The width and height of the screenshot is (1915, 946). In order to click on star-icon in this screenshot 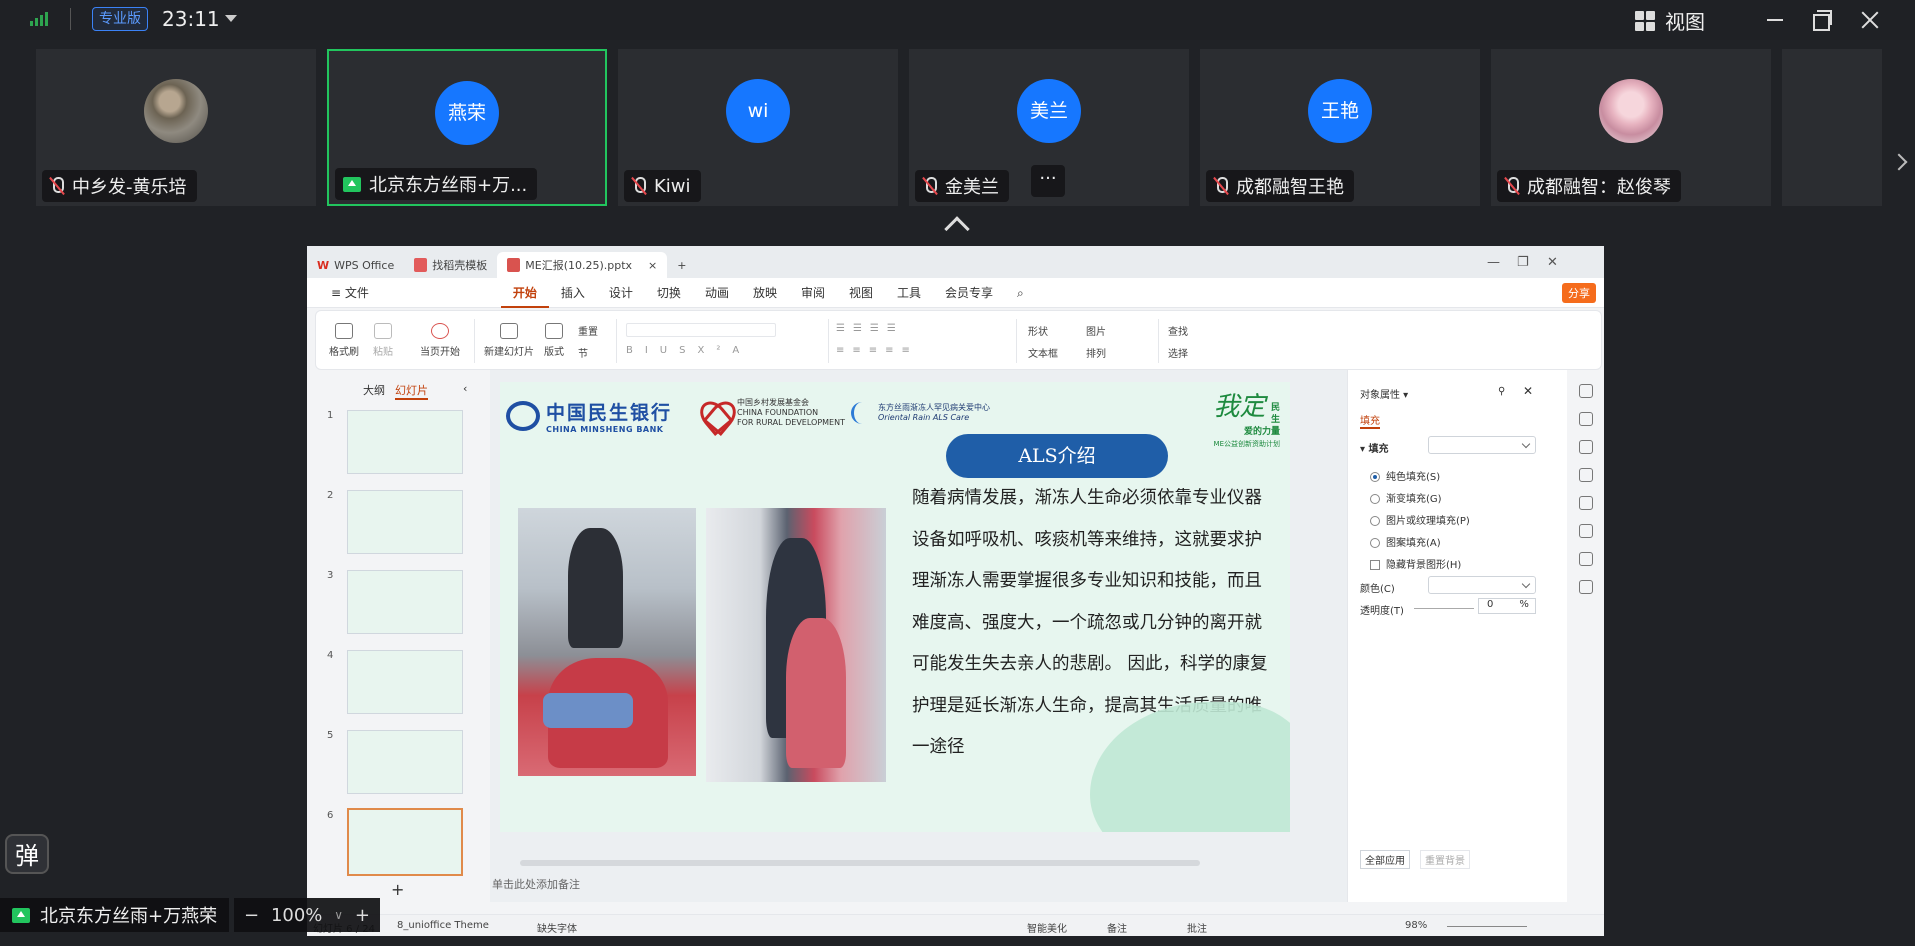, I will do `click(1585, 419)`.